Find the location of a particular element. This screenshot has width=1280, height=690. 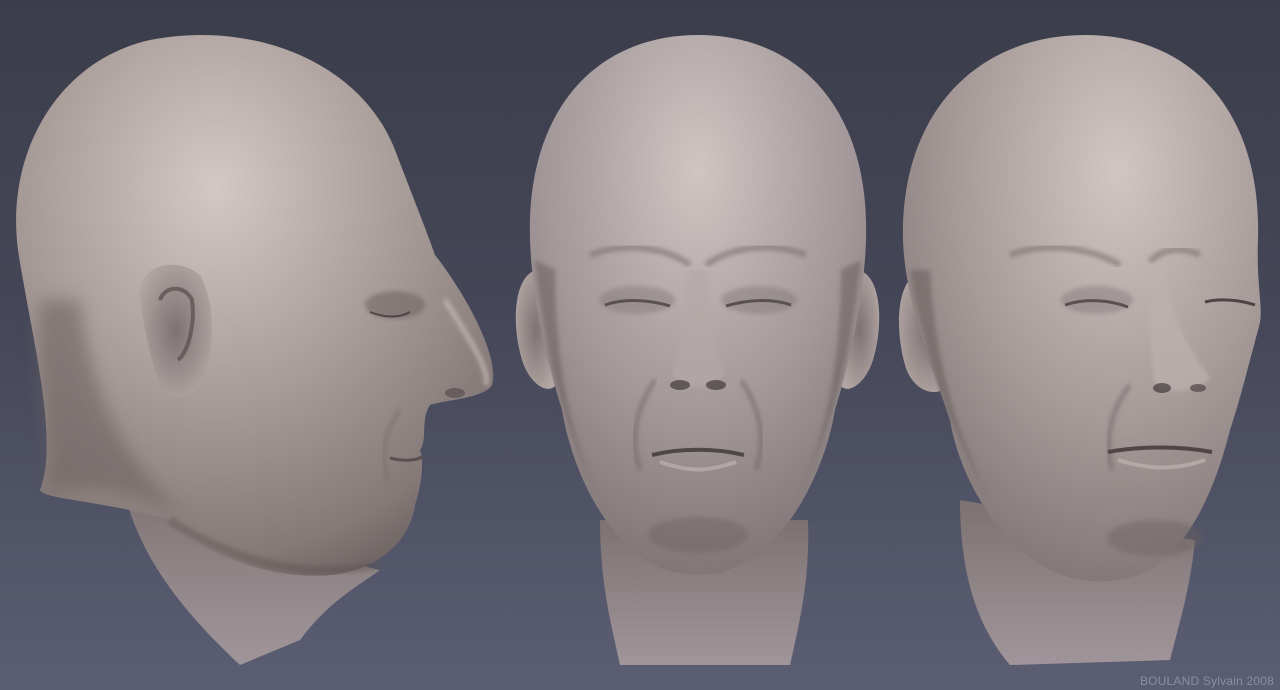

artist-signature: BOULAND Sylvain 2008 is located at coordinates (1206, 681).